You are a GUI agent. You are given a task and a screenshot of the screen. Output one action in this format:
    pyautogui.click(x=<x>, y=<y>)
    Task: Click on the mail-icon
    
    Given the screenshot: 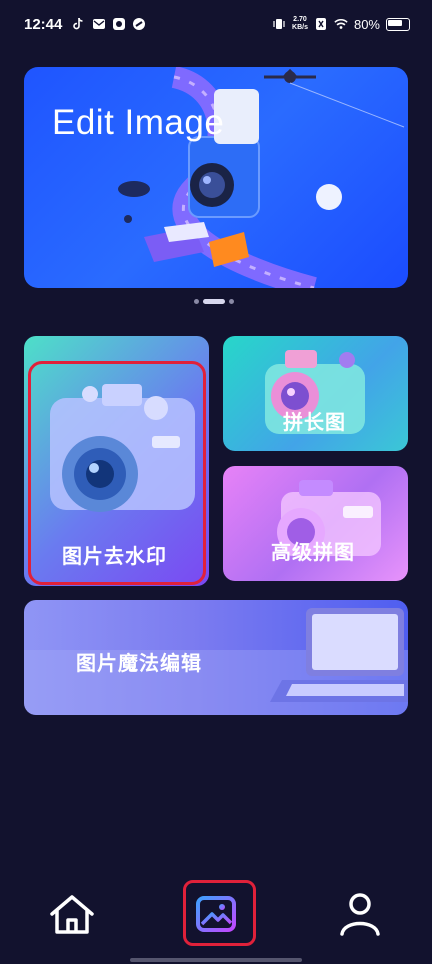 What is the action you would take?
    pyautogui.click(x=99, y=24)
    